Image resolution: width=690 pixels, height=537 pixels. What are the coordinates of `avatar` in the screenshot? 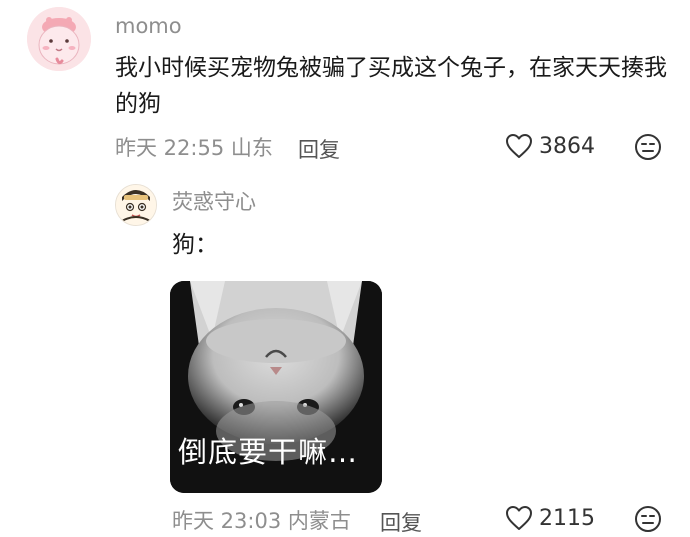 It's located at (59, 39).